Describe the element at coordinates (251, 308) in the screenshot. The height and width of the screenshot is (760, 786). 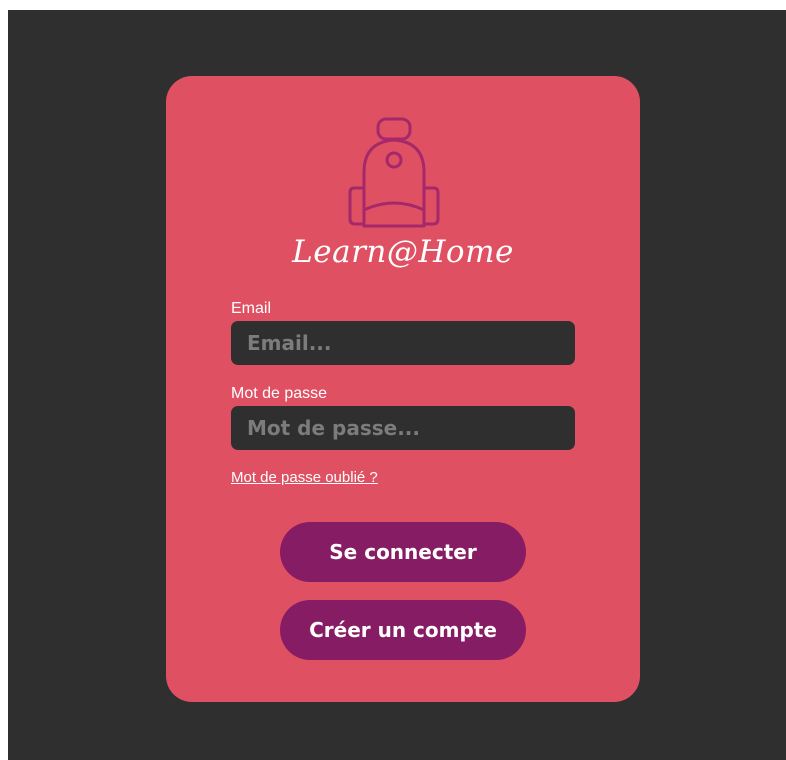
I see `email-label: Email` at that location.